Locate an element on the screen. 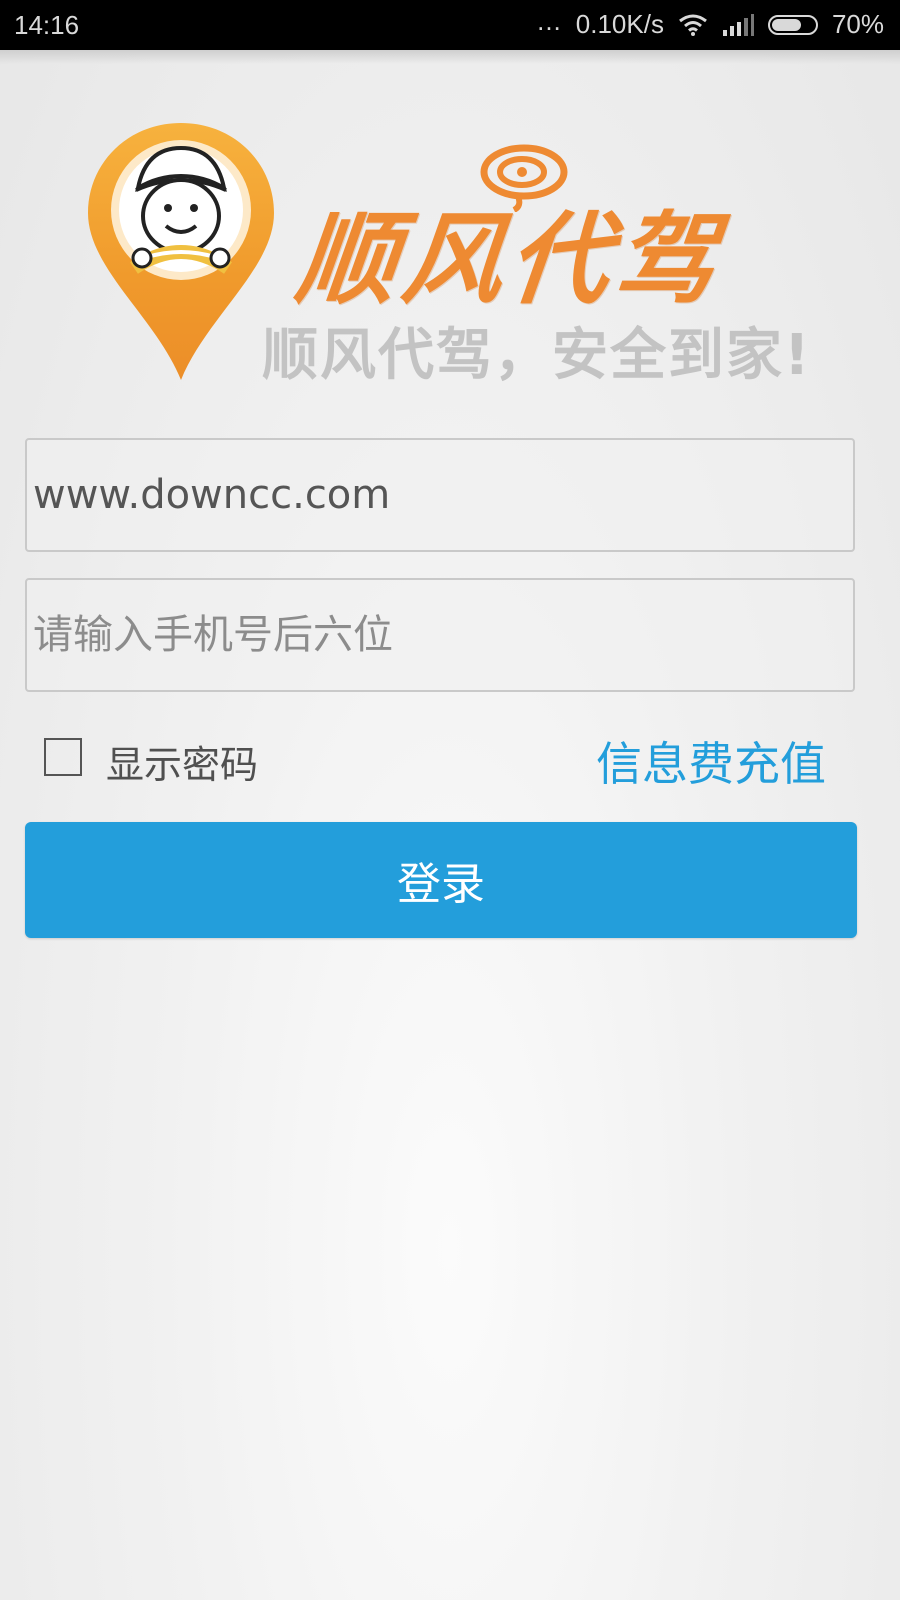 Image resolution: width=900 pixels, height=1600 pixels. status-bar: 14:16 ... 0.10K/s 70% is located at coordinates (450, 25).